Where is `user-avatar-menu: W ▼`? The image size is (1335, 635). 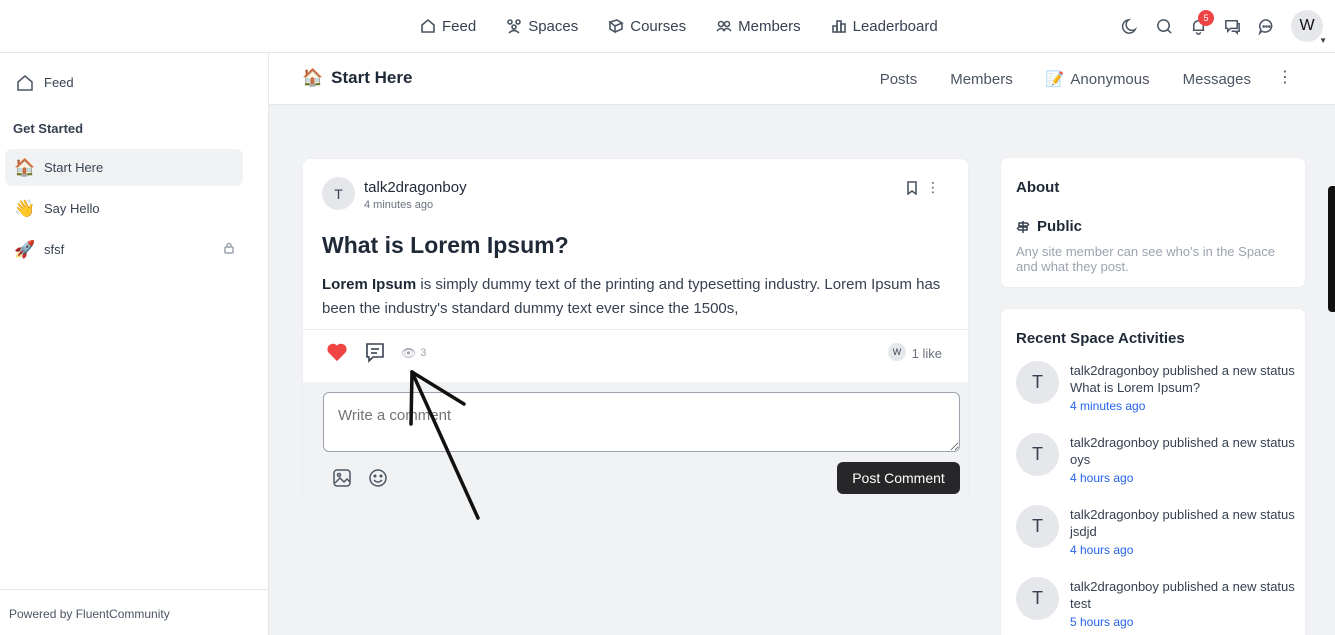
user-avatar-menu: W ▼ is located at coordinates (1309, 27).